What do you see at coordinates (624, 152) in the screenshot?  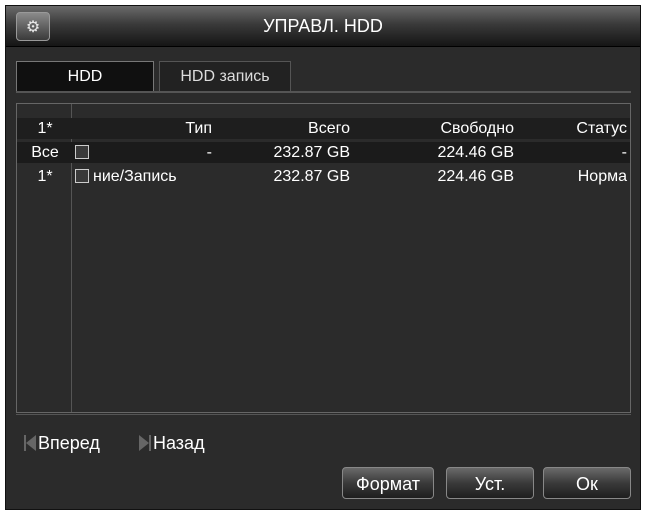 I see `row-status: -` at bounding box center [624, 152].